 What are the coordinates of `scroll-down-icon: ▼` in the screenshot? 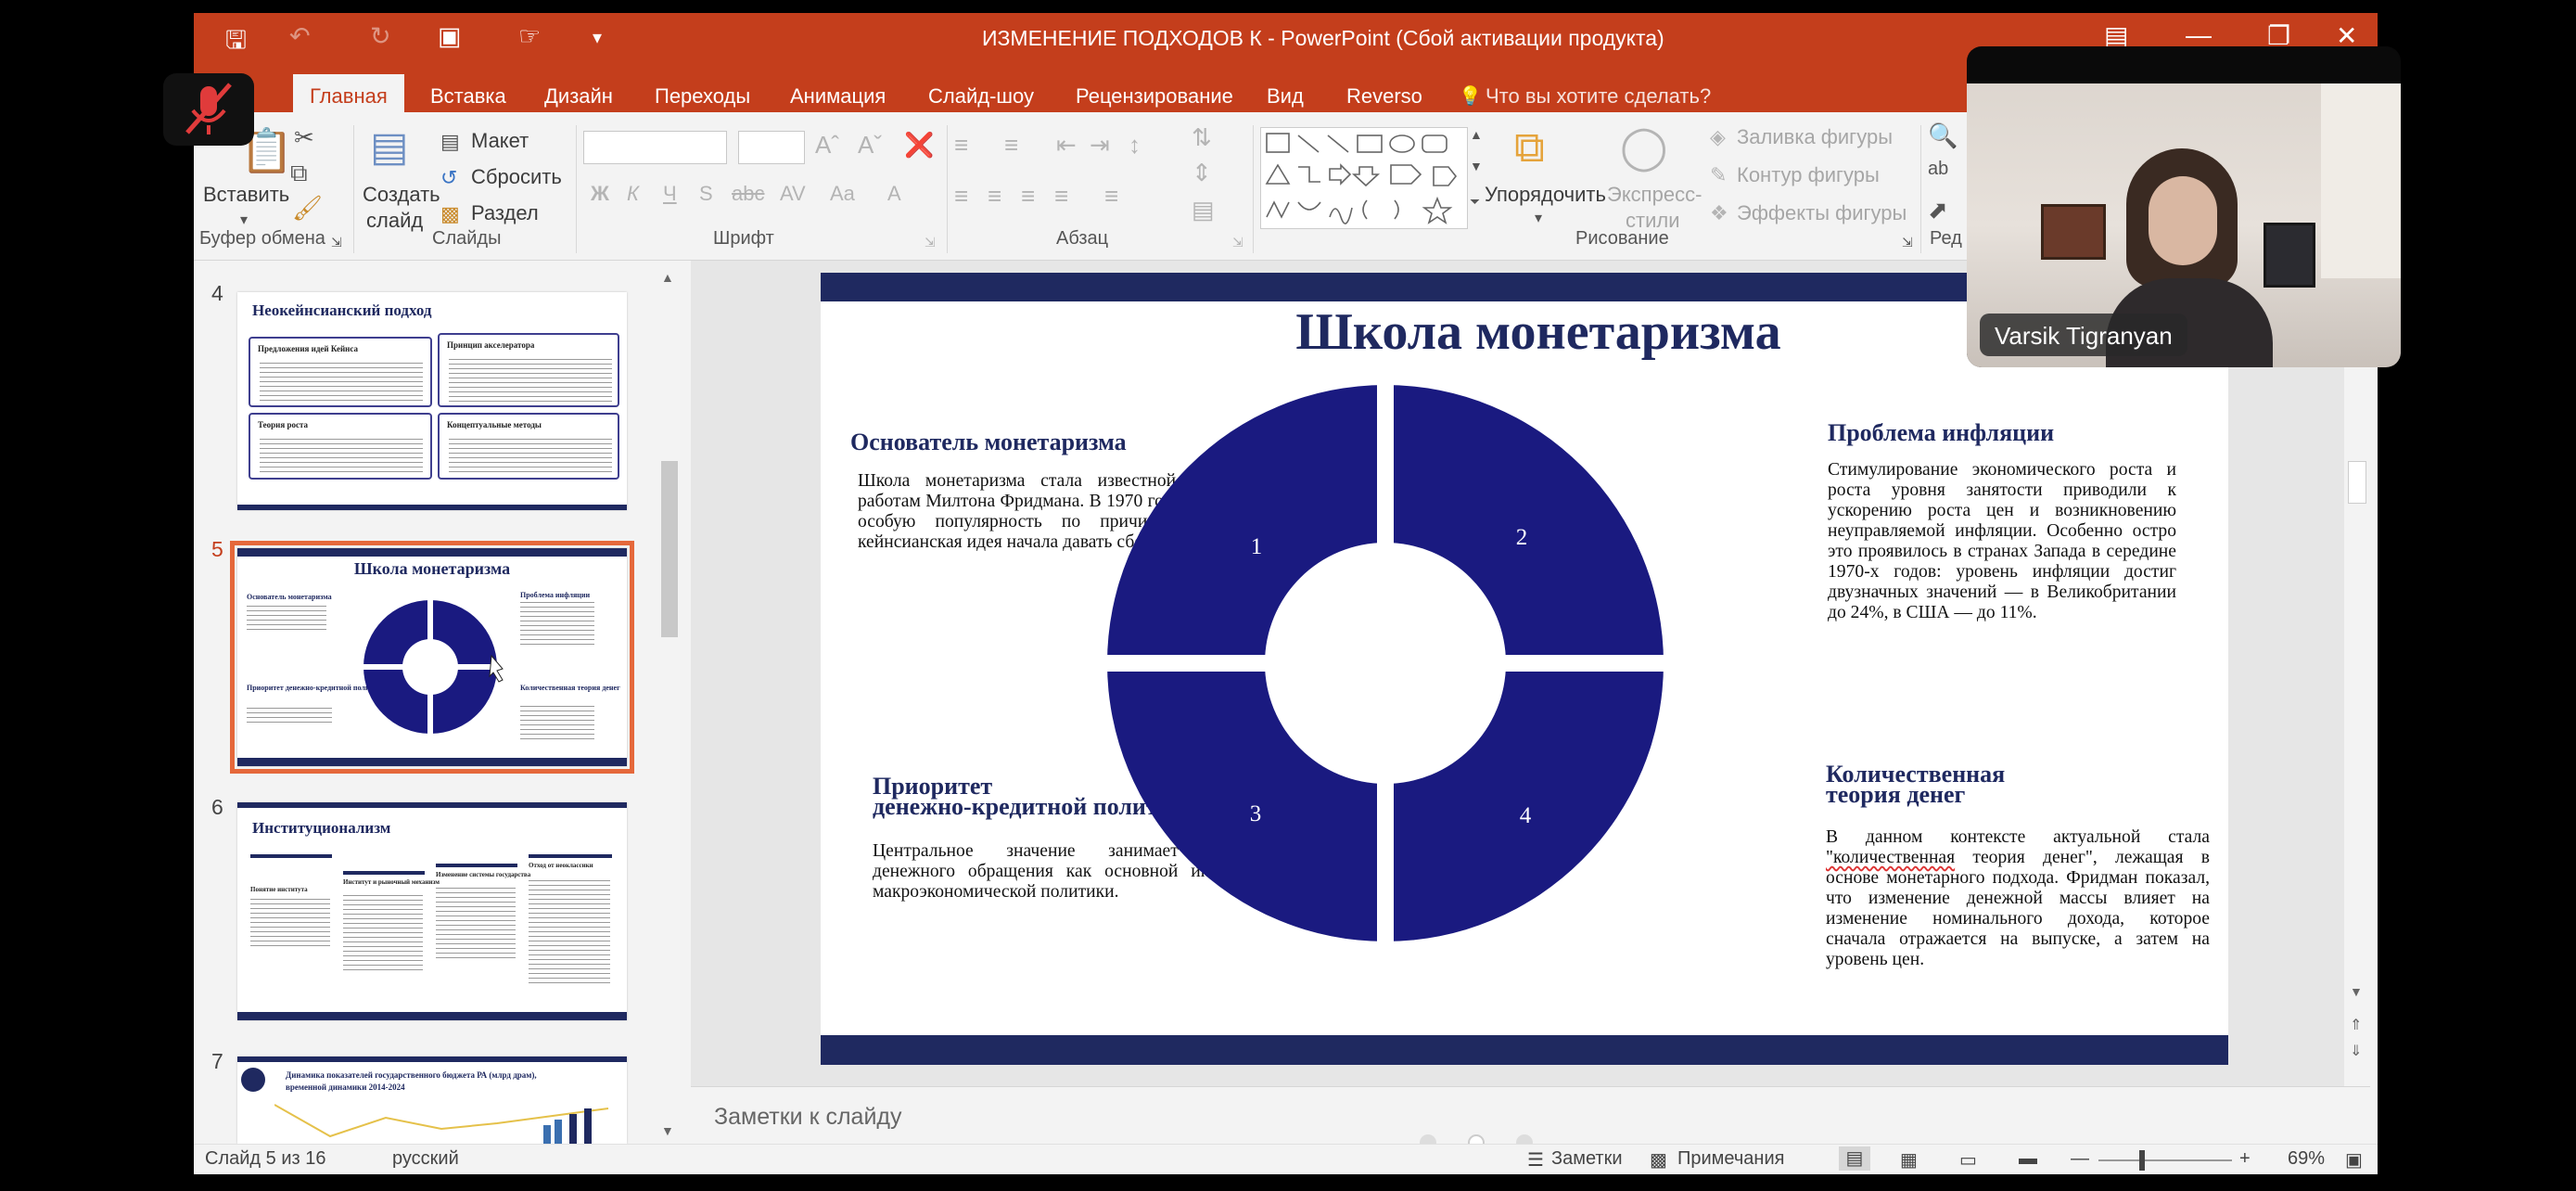 It's located at (2356, 992).